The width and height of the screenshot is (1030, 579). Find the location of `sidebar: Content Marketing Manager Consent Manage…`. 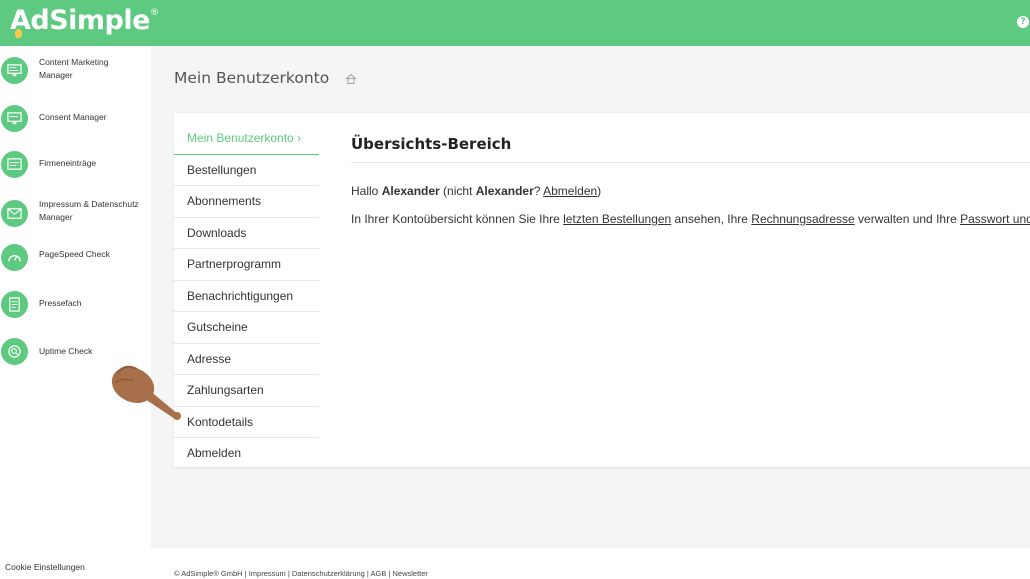

sidebar: Content Marketing Manager Consent Manage… is located at coordinates (75, 312).